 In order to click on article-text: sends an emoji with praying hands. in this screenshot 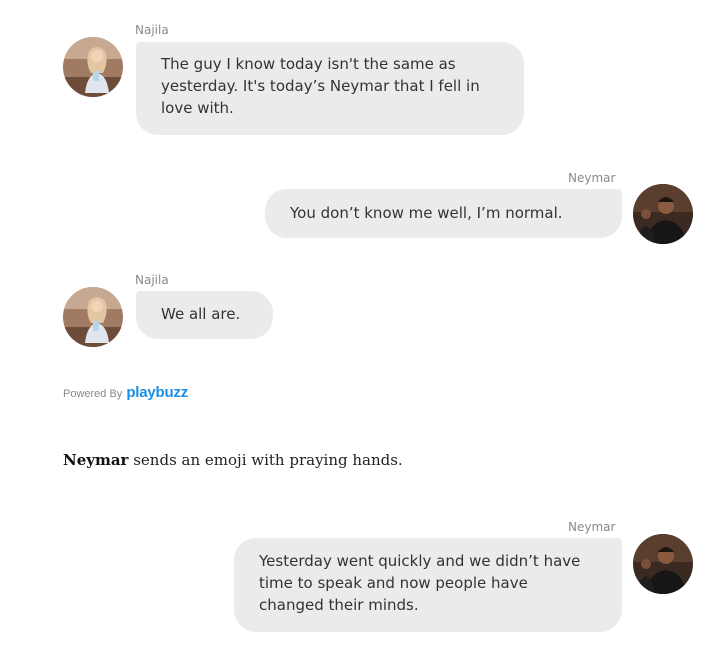, I will do `click(265, 460)`.